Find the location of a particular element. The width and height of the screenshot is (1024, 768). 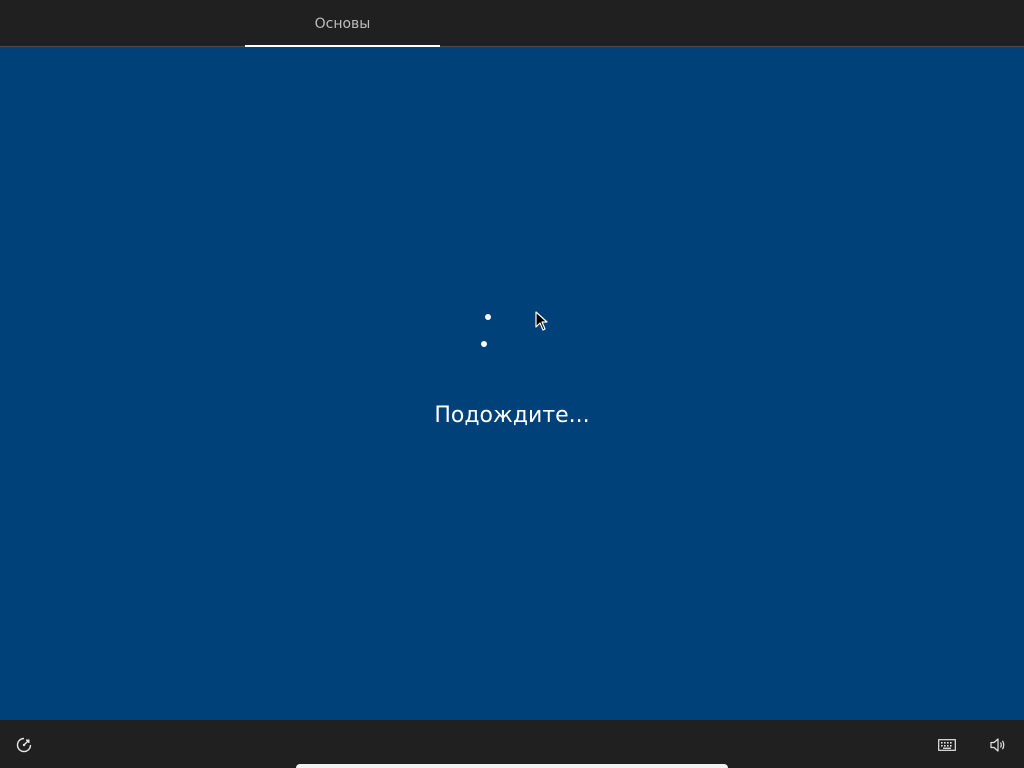

tab-label: Основы is located at coordinates (342, 24).